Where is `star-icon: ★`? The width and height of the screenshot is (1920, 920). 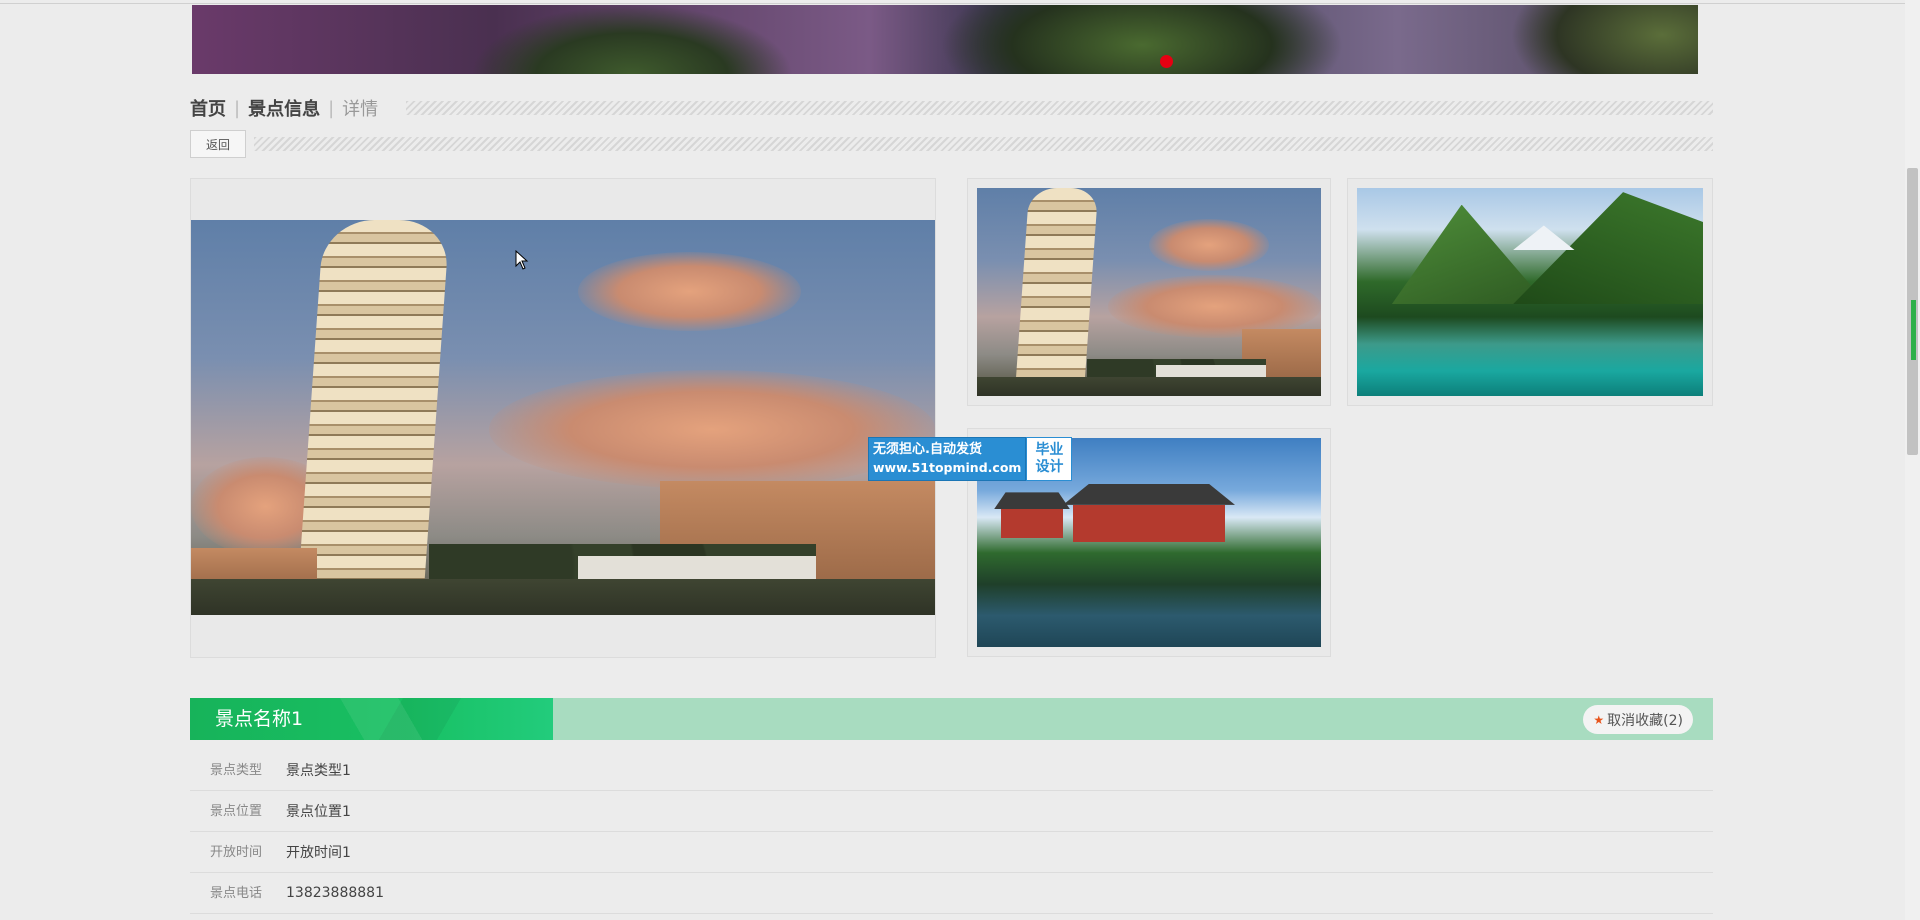 star-icon: ★ is located at coordinates (1599, 719).